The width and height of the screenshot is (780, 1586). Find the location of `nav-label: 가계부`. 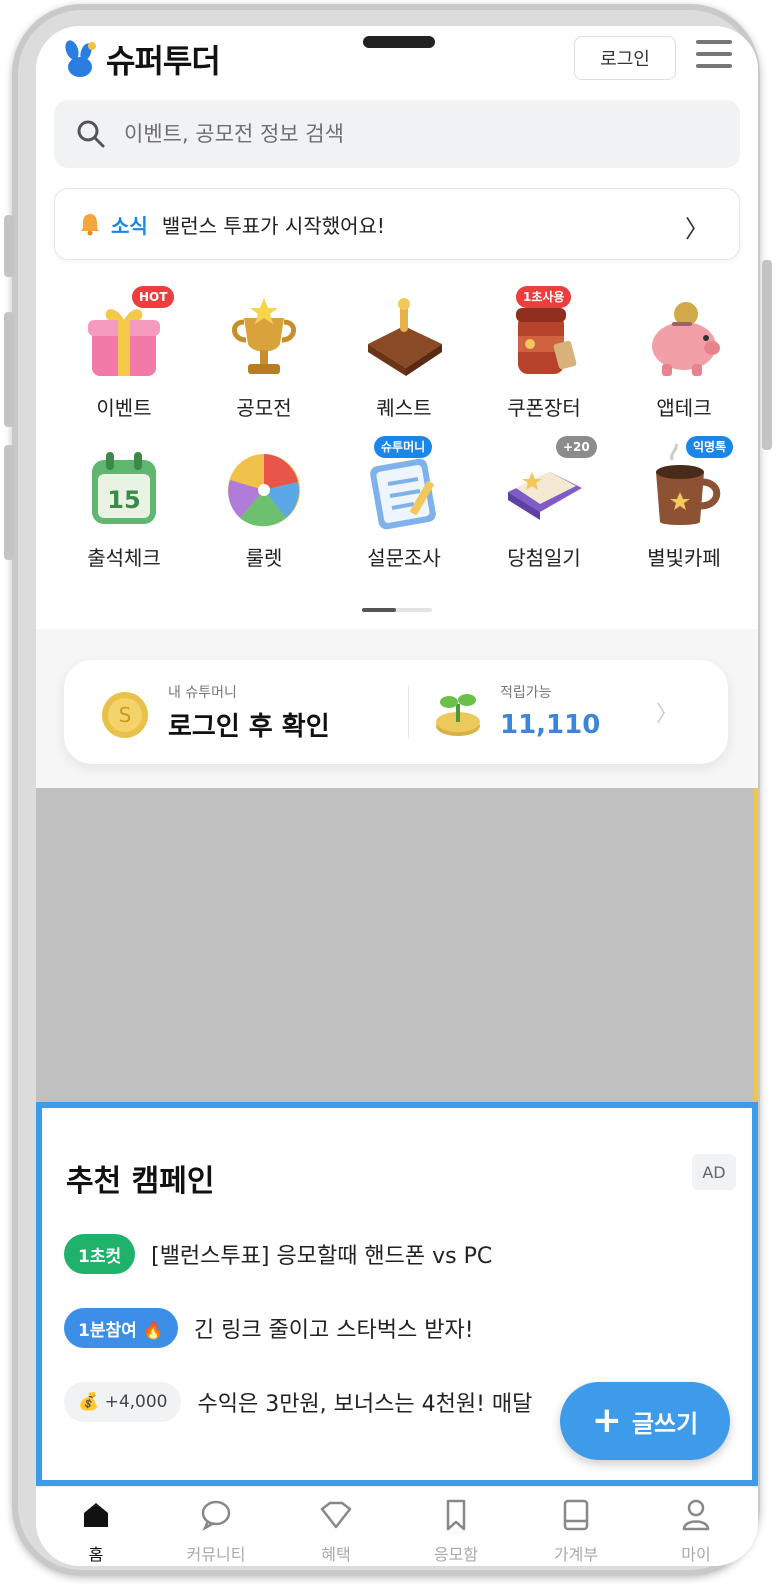

nav-label: 가계부 is located at coordinates (576, 1554).